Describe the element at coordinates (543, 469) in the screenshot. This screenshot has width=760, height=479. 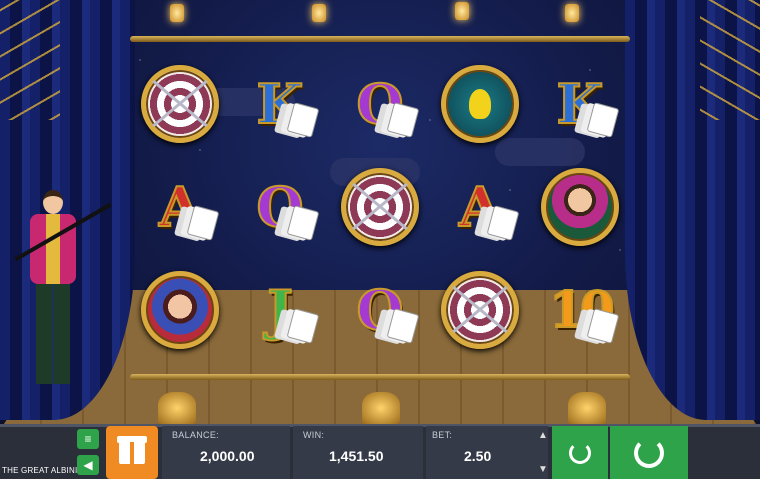
I see `bet-decrease-button: ▼` at that location.